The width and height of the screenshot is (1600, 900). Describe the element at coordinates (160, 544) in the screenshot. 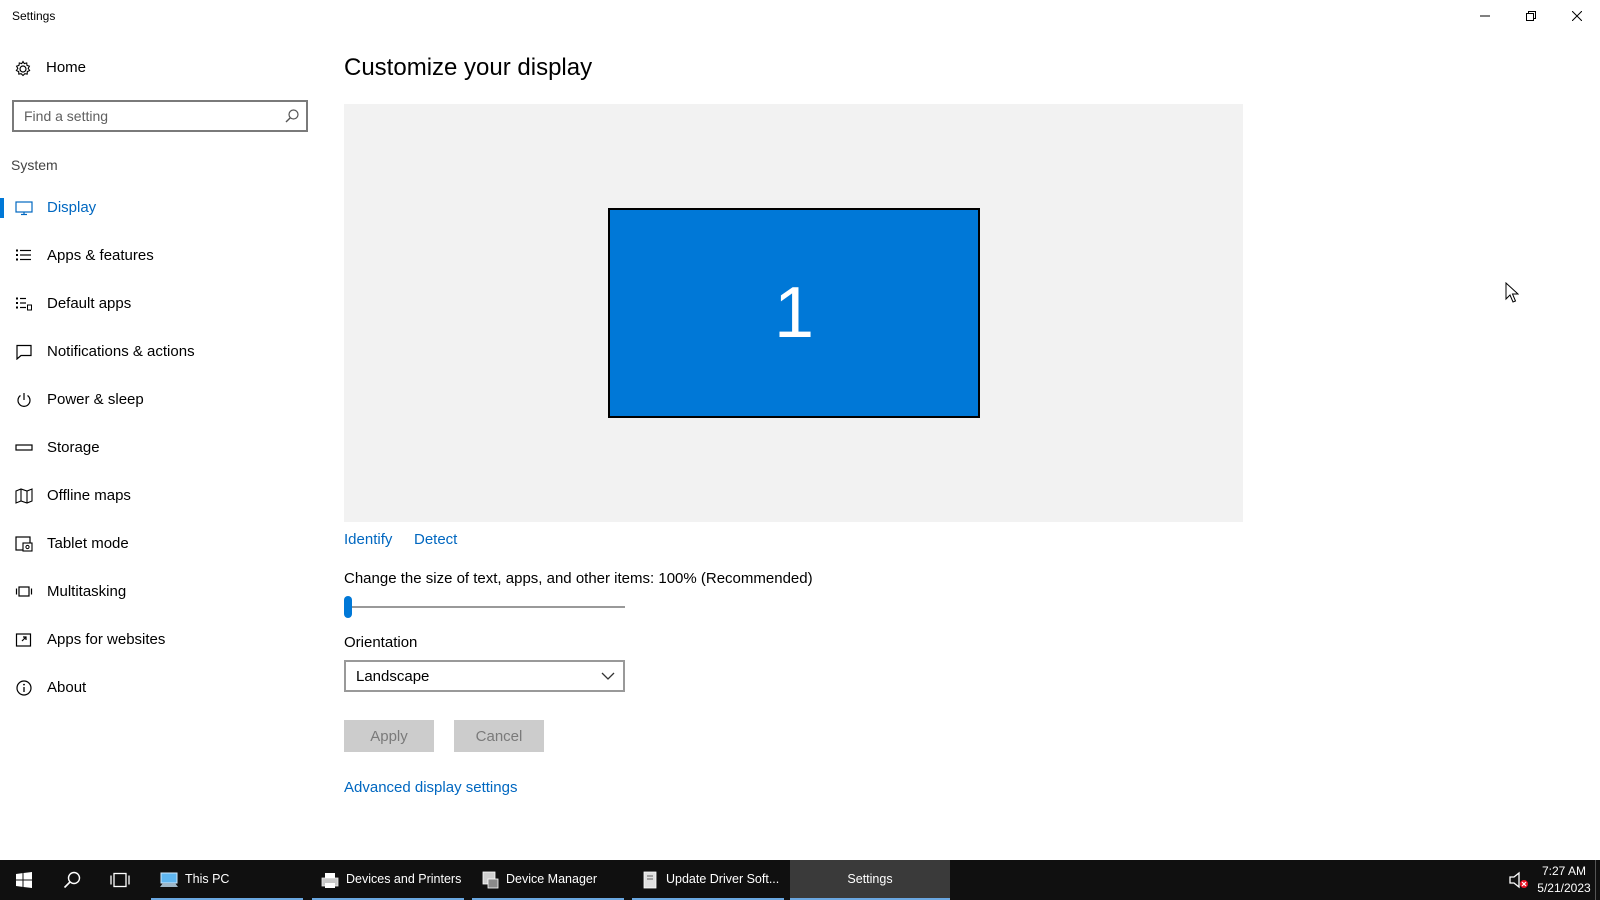

I see `sidebar-item-tablet-mode: Tablet mode` at that location.